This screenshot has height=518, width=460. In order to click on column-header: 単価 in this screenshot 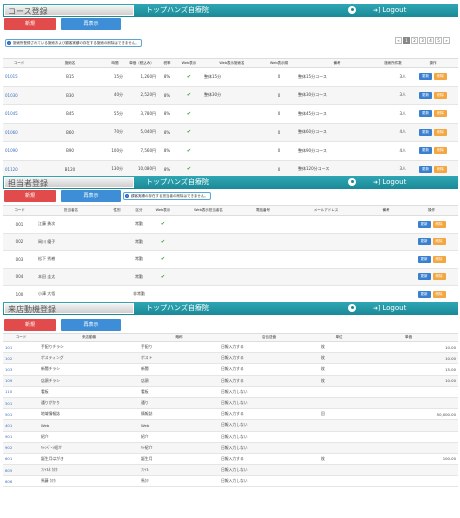, I will do `click(408, 337)`.